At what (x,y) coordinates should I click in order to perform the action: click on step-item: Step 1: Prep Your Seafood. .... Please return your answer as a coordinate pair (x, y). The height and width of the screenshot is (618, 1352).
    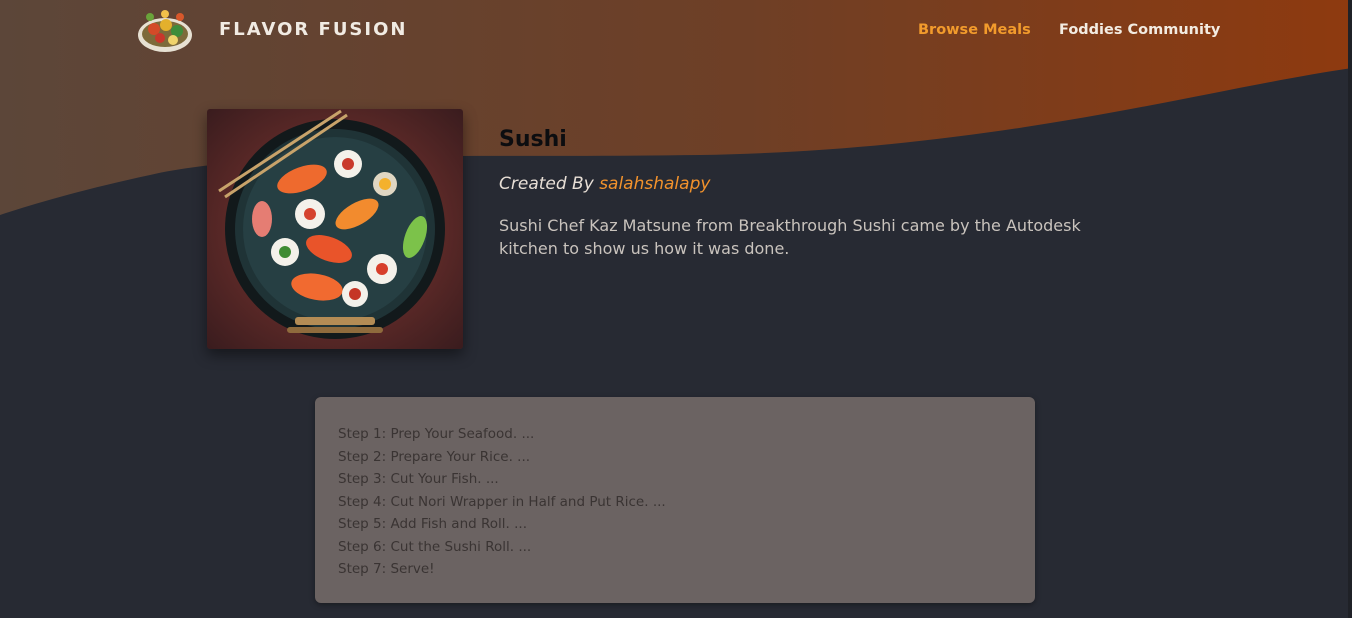
    Looking at the image, I should click on (436, 434).